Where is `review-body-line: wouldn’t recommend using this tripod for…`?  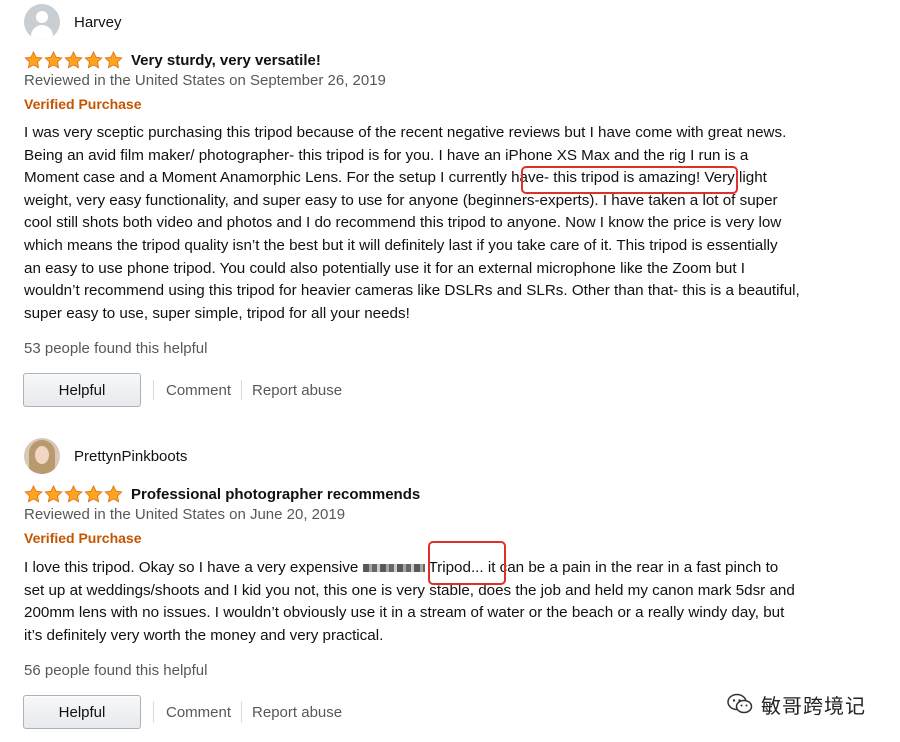 review-body-line: wouldn’t recommend using this tripod for… is located at coordinates (412, 291).